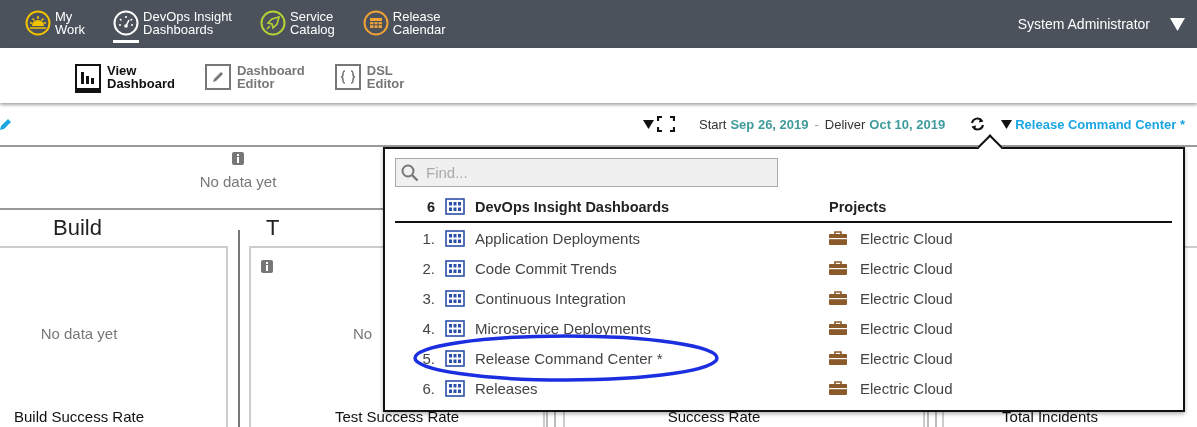 This screenshot has height=427, width=1197. I want to click on braces-icon, so click(347, 77).